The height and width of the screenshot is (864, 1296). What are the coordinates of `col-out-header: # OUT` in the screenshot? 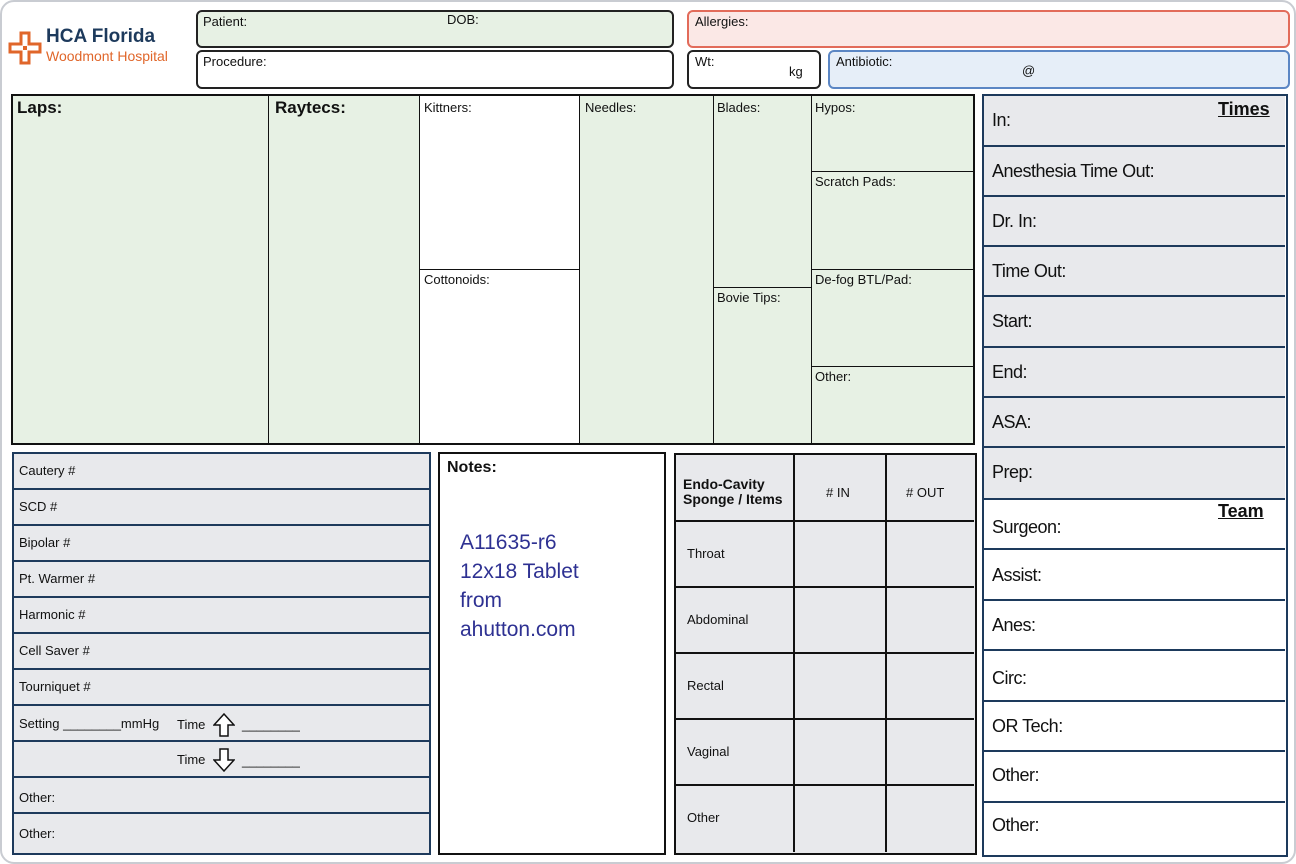 It's located at (925, 492).